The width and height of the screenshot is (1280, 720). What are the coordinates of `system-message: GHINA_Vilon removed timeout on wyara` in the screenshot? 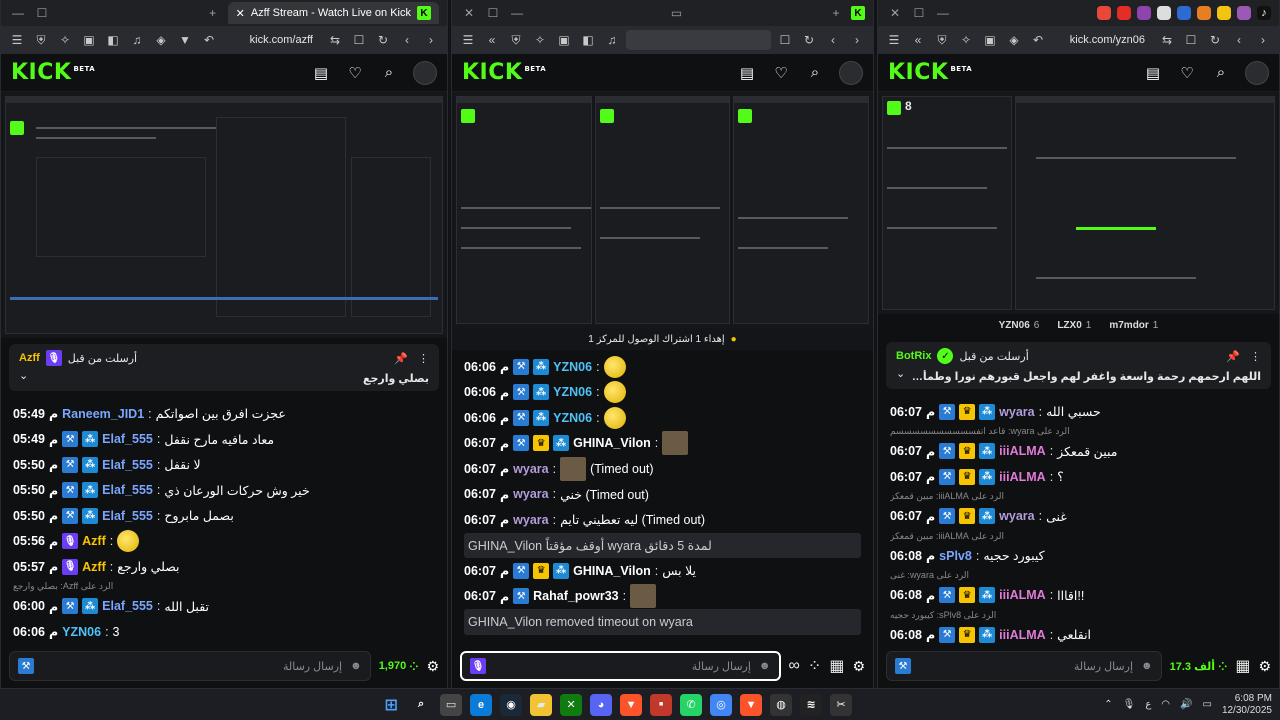 It's located at (662, 622).